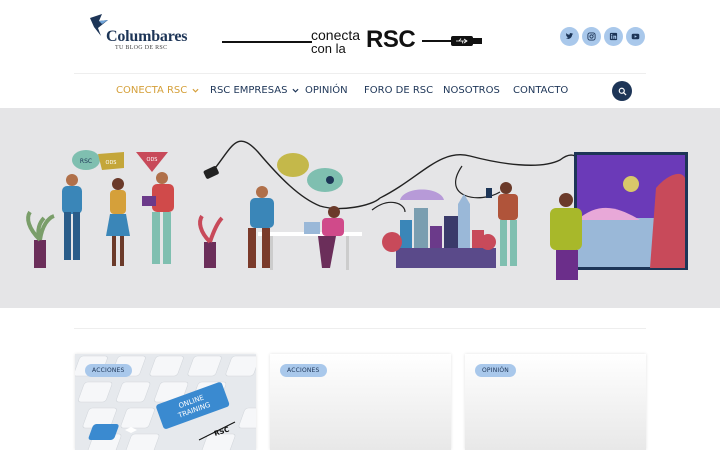 This screenshot has height=450, width=720. I want to click on banner-line2: con la, so click(328, 48).